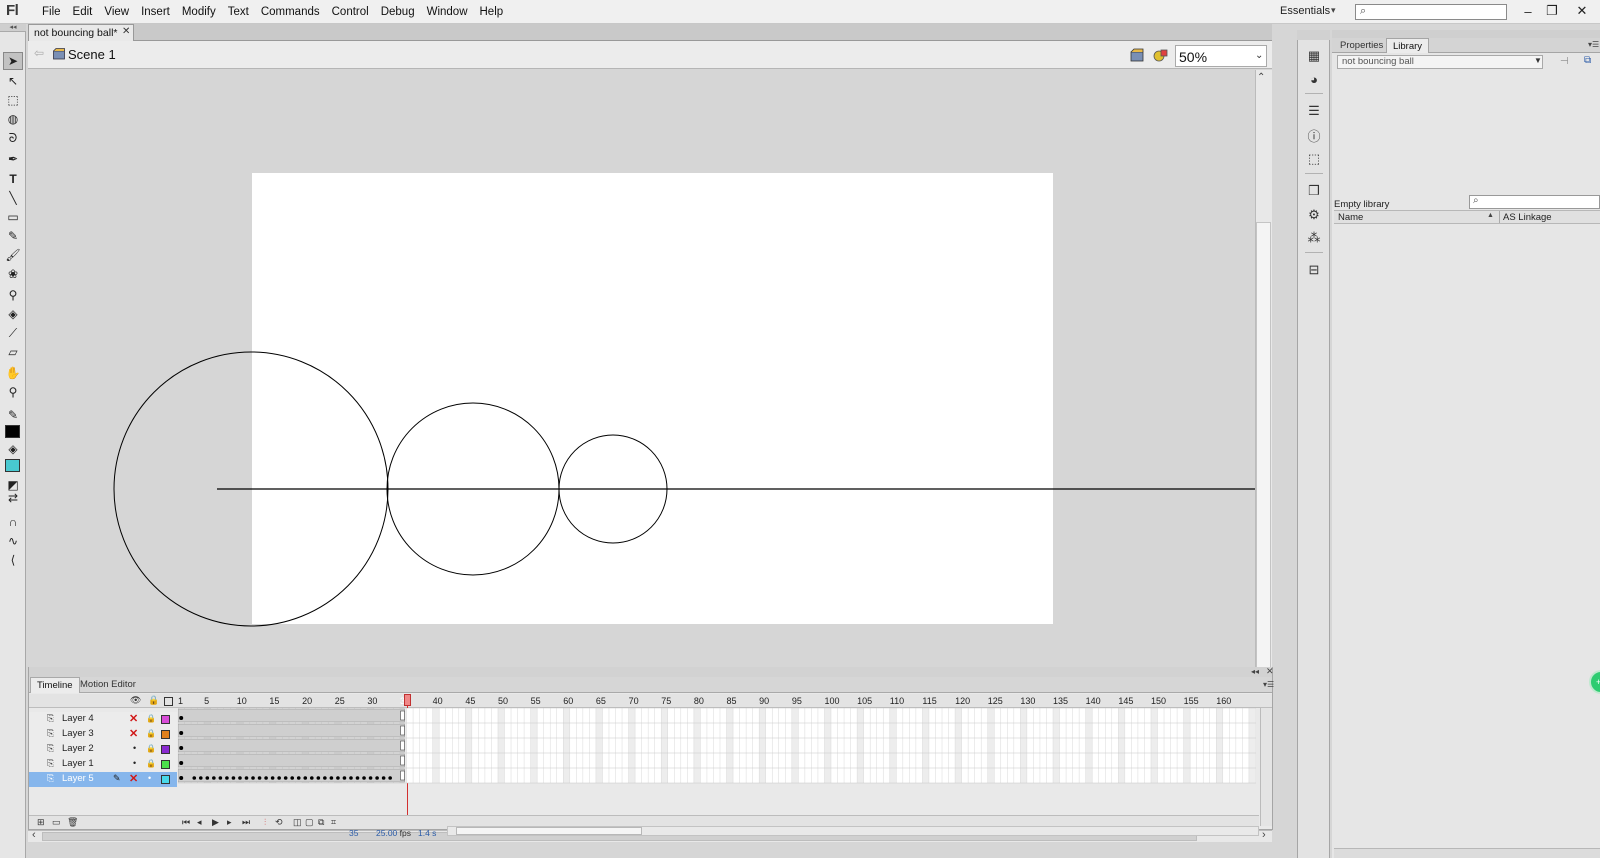 The height and width of the screenshot is (858, 1600). I want to click on layer-row: ⎘ Layer 2 • 🔒, so click(103, 749).